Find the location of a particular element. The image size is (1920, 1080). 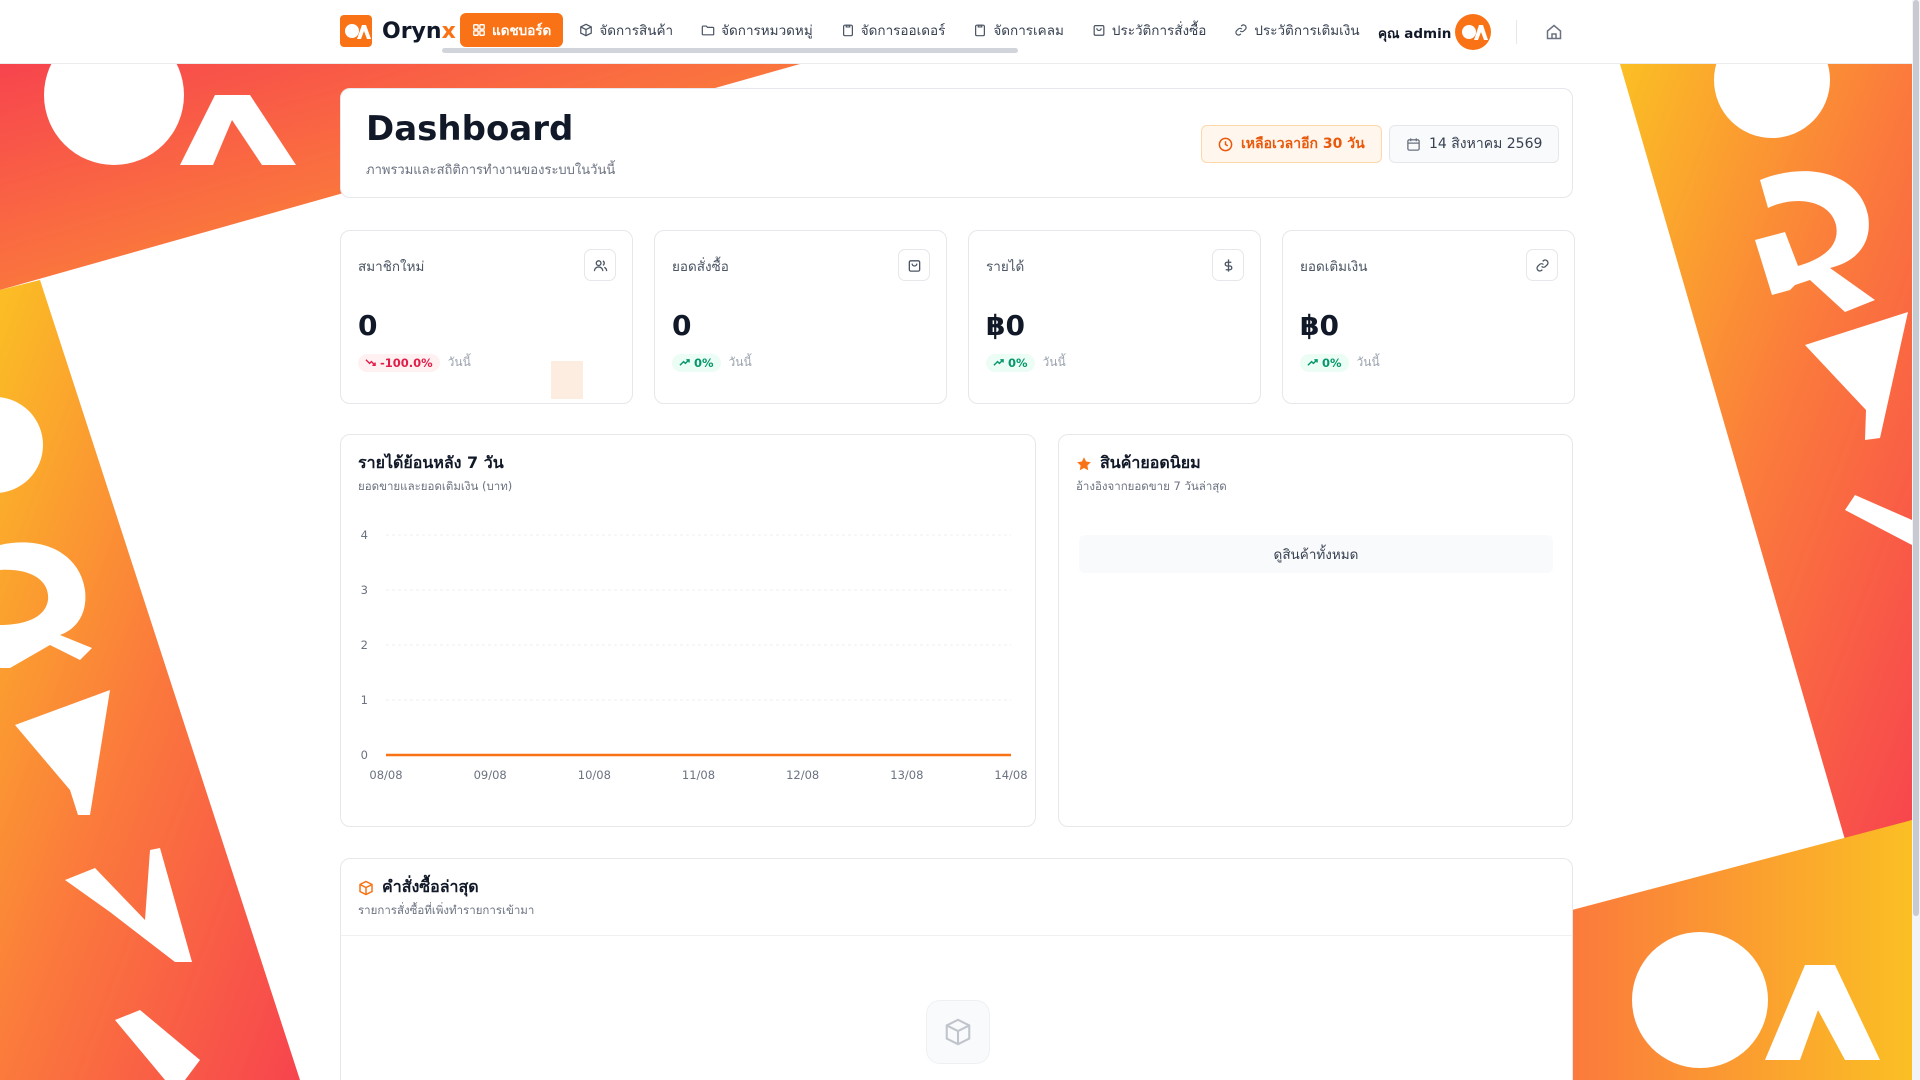

nav-item-label: แดชบอร์ด is located at coordinates (522, 31).